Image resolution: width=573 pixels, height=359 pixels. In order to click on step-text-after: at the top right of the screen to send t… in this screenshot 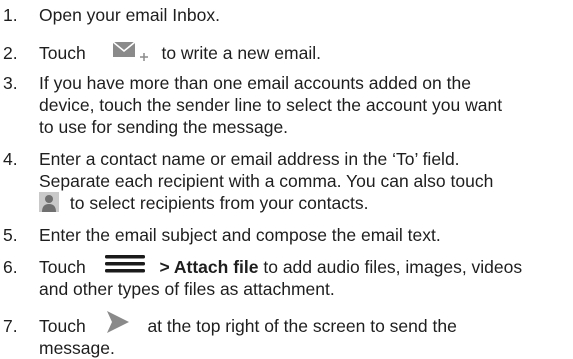, I will do `click(302, 326)`.